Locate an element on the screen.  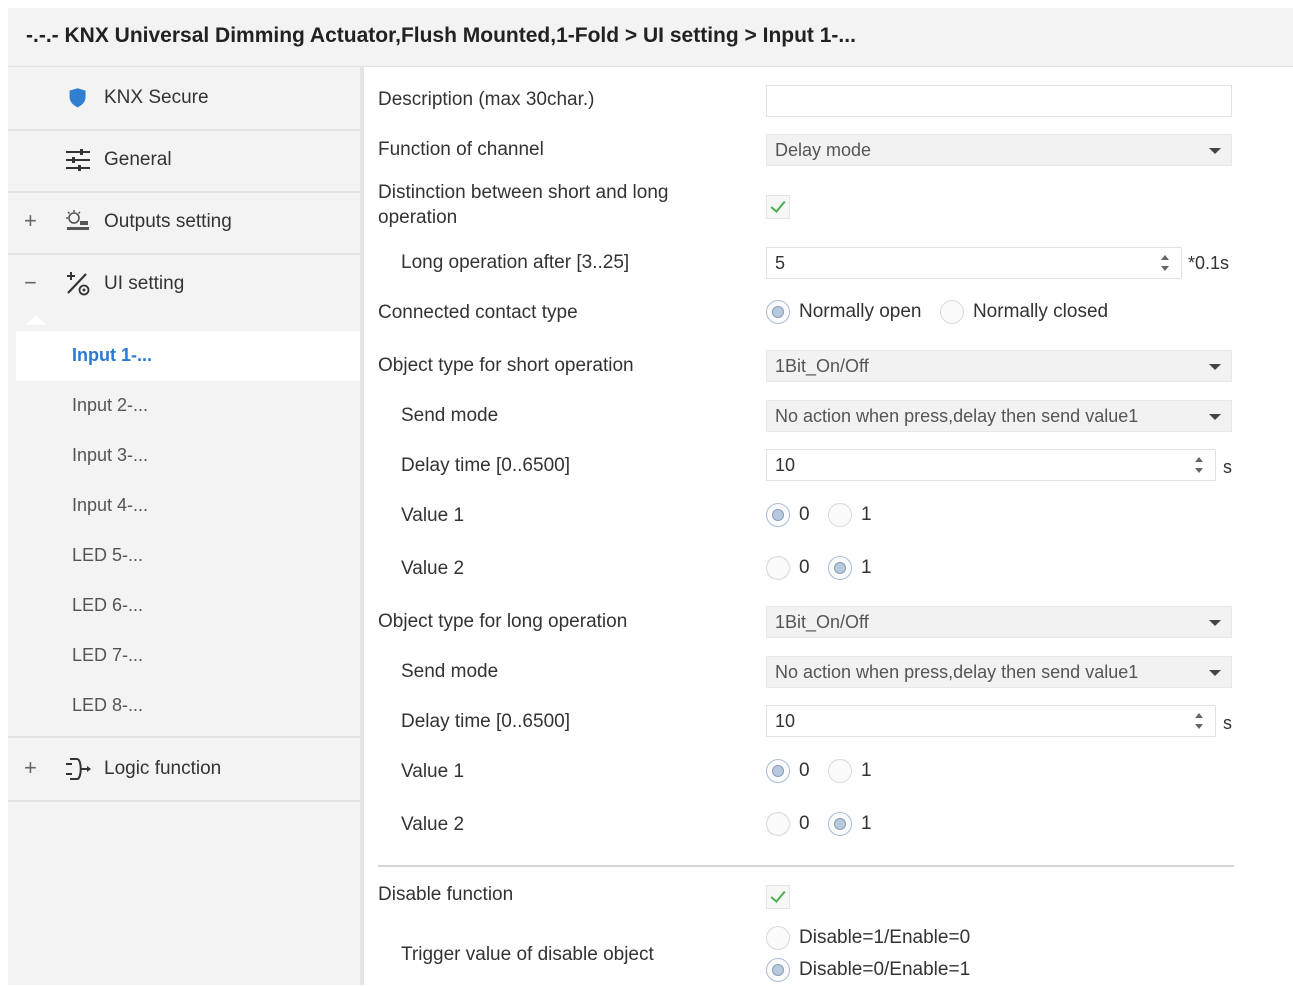
long-operation-after-spinbox: 5 is located at coordinates (974, 263).